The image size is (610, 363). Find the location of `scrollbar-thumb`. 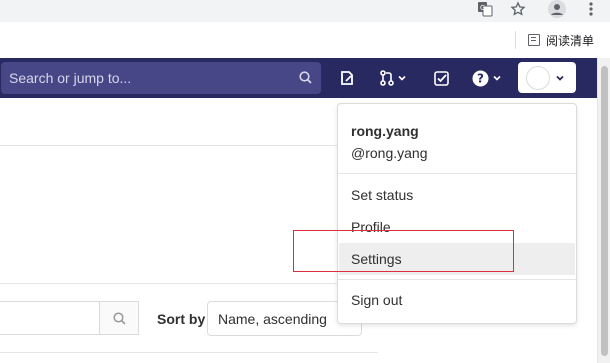

scrollbar-thumb is located at coordinates (604, 211).